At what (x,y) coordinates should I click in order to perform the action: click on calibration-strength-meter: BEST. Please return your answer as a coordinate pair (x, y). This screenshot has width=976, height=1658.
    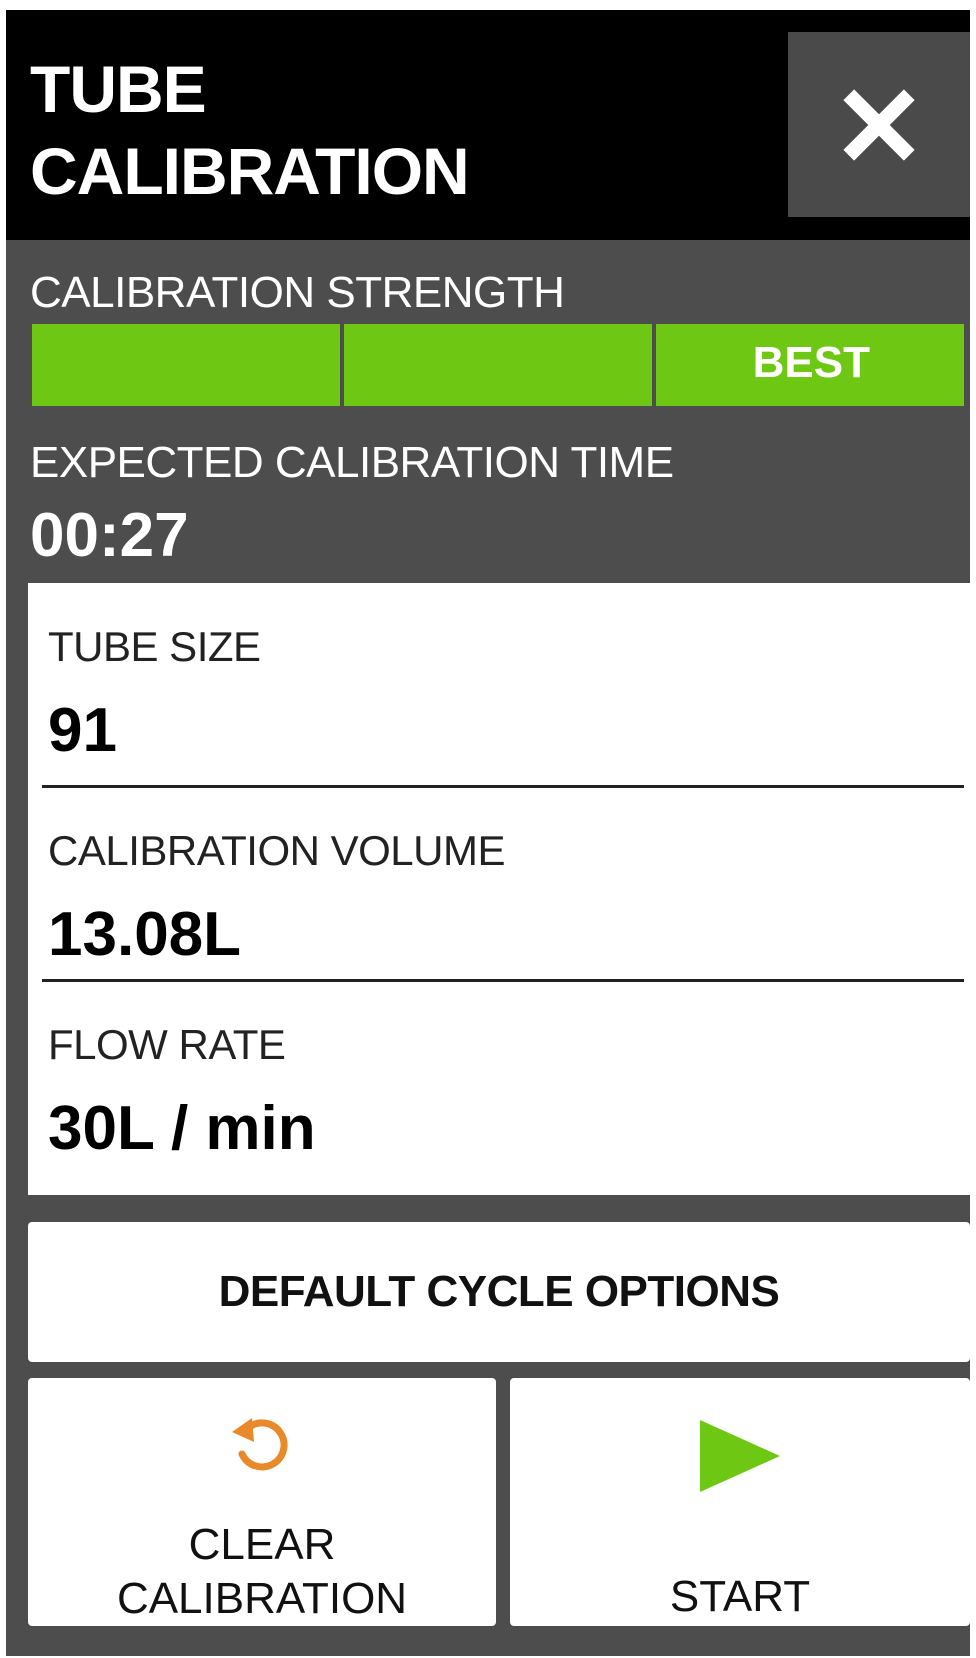
    Looking at the image, I should click on (498, 365).